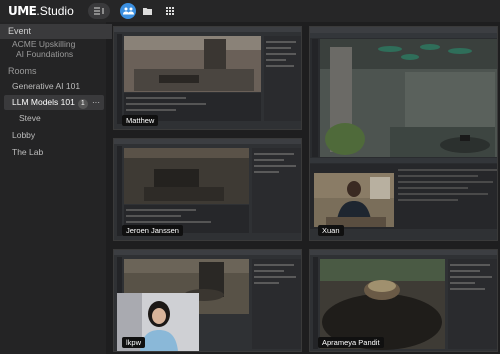  I want to click on video-tile: lkpw, so click(207, 300).